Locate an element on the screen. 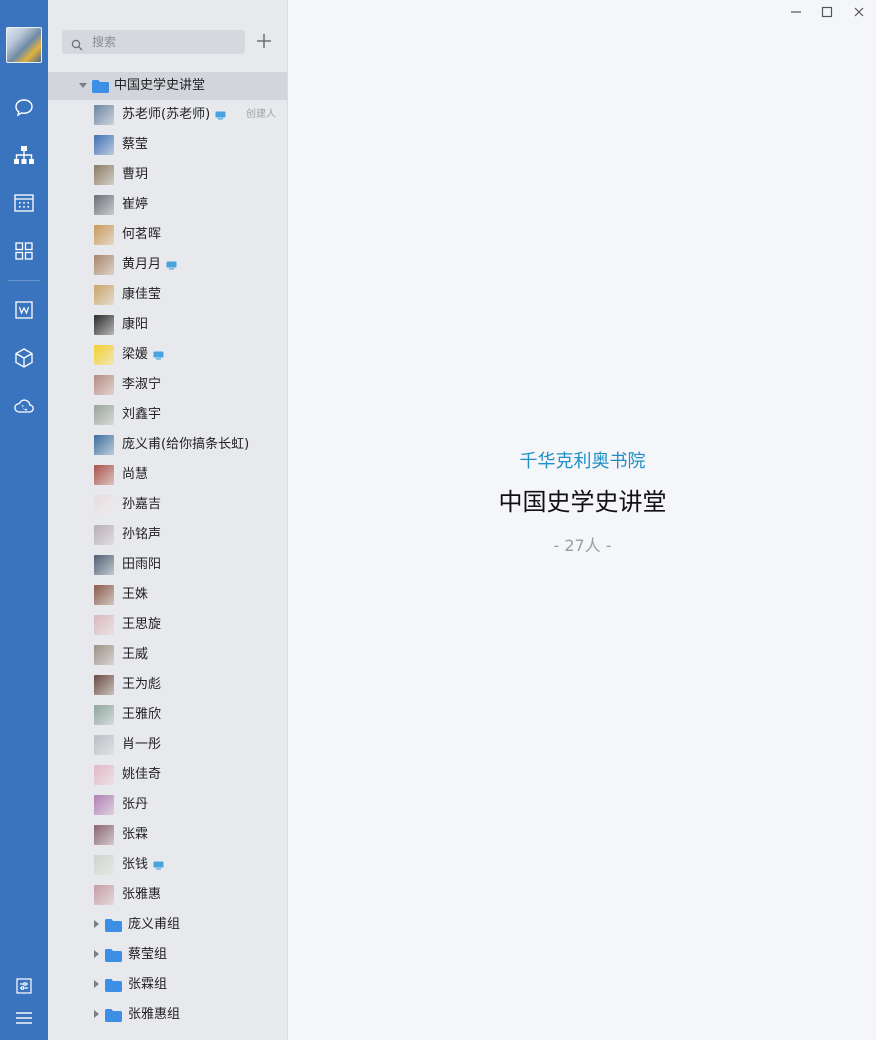 The height and width of the screenshot is (1040, 876). member-row: 孙嘉吉 is located at coordinates (167, 505).